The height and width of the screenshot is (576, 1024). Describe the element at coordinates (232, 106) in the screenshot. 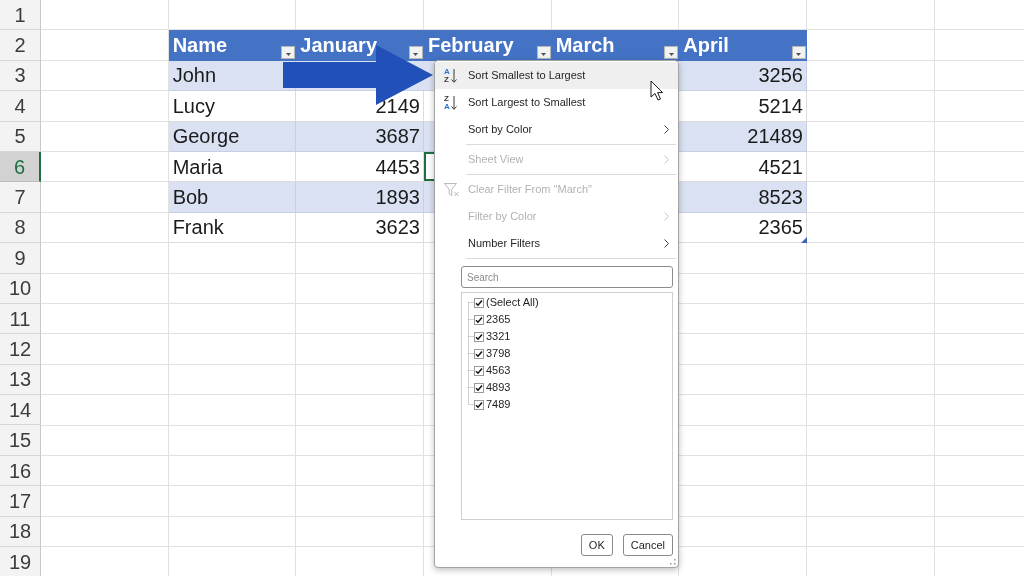

I see `table-cell: Lucy` at that location.